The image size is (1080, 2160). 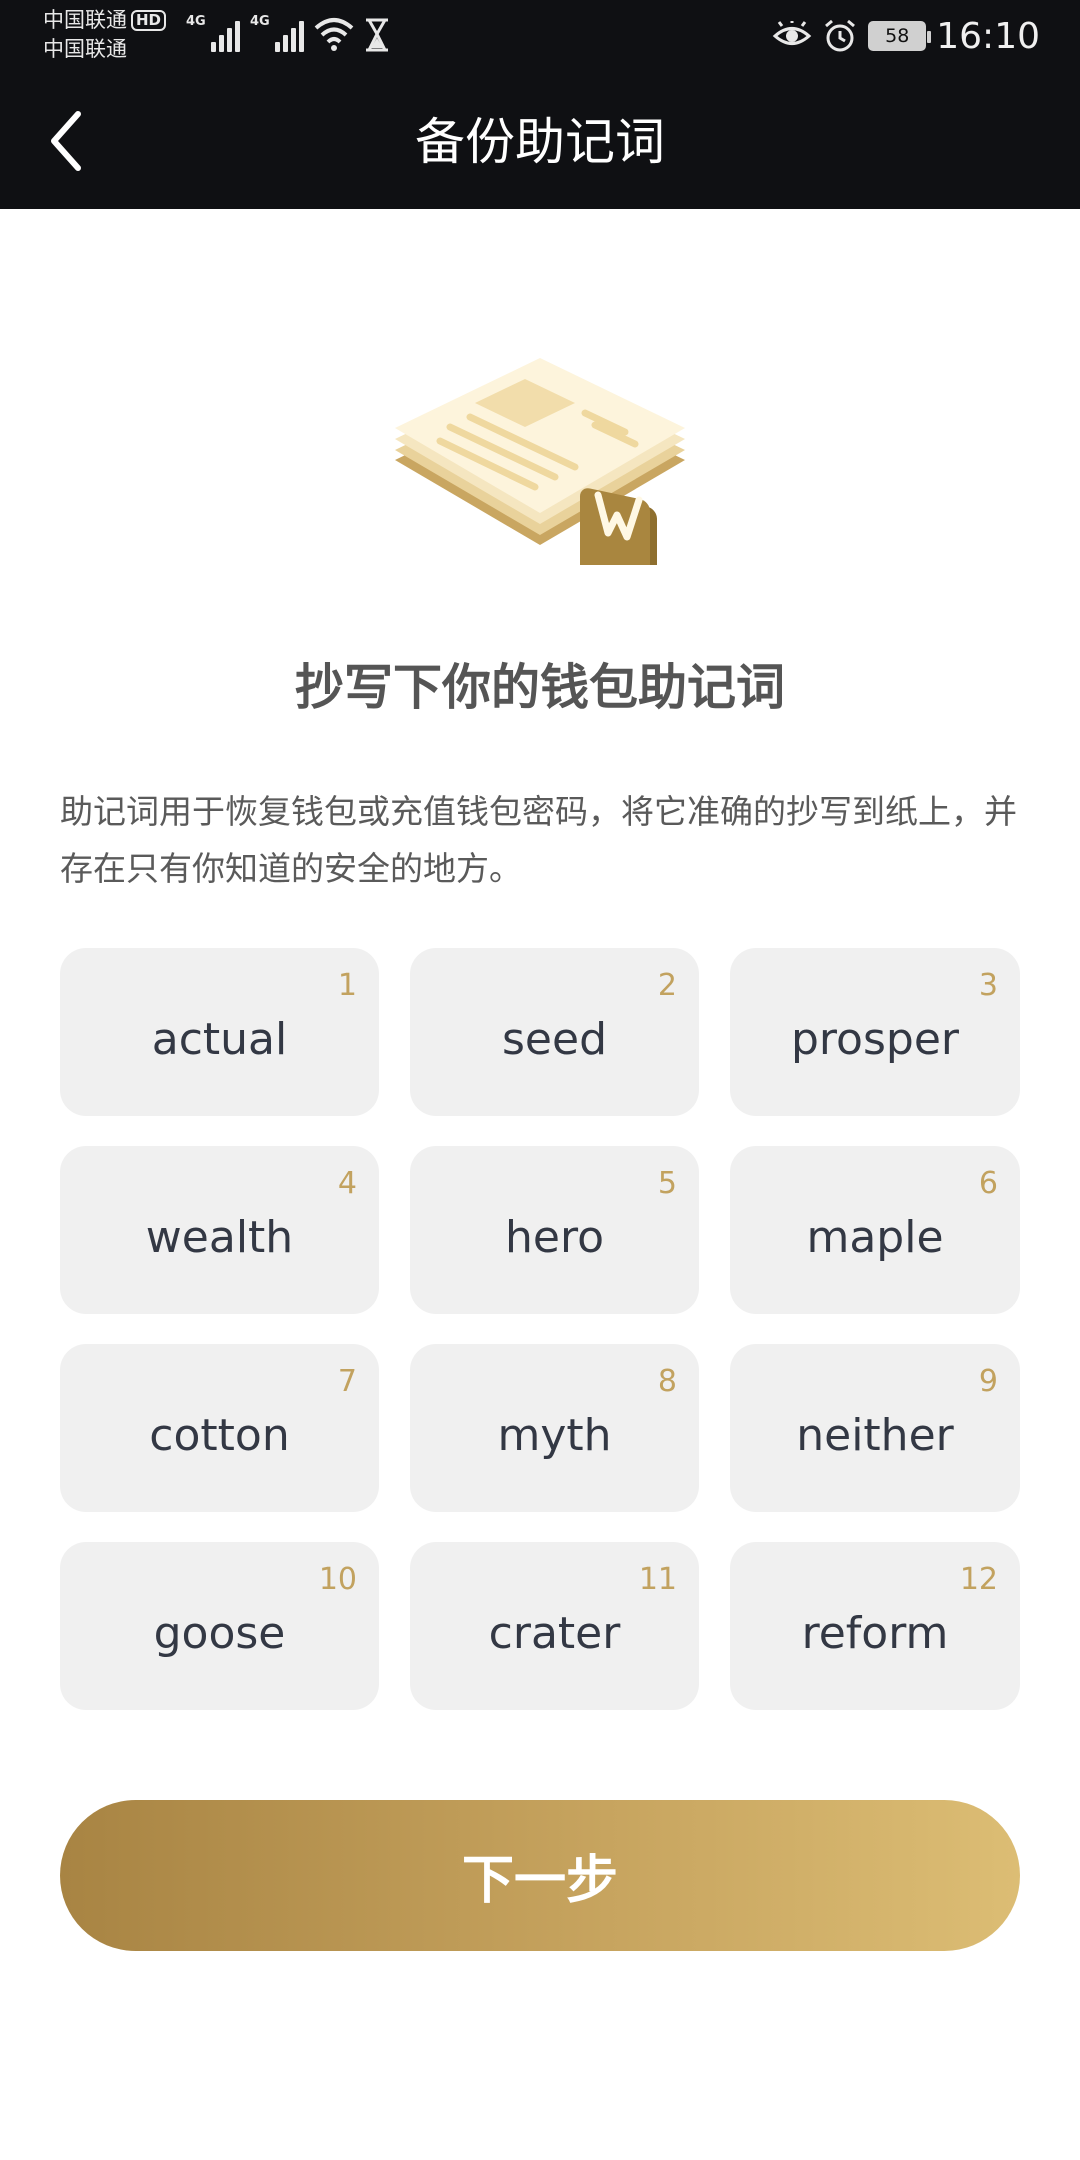 I want to click on mnemonic-index: 10, so click(x=337, y=1579).